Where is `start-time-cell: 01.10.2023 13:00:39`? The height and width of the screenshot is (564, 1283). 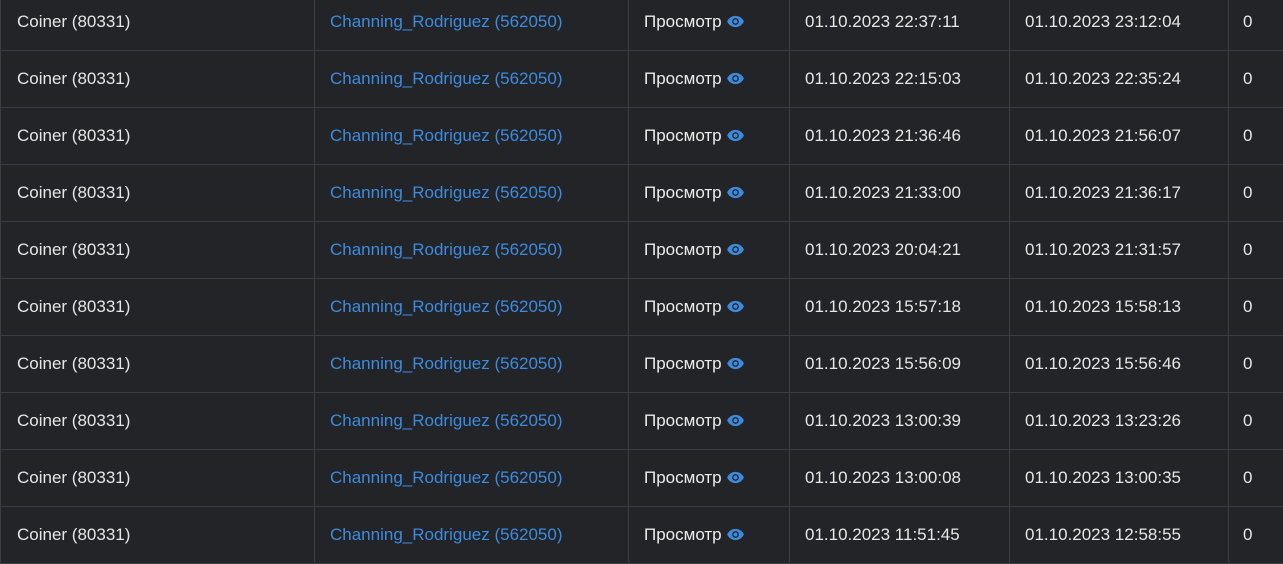 start-time-cell: 01.10.2023 13:00:39 is located at coordinates (899, 421).